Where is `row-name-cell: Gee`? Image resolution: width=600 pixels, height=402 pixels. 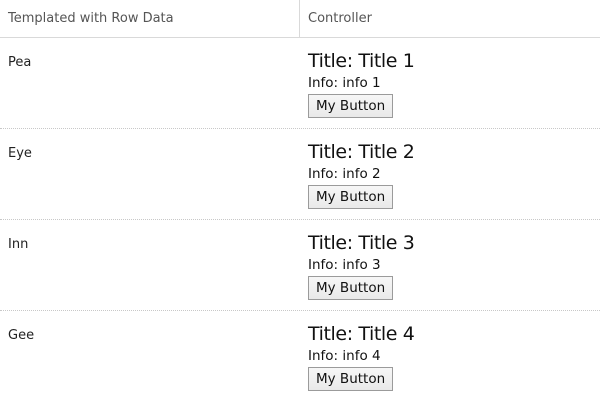
row-name-cell: Gee is located at coordinates (21, 335).